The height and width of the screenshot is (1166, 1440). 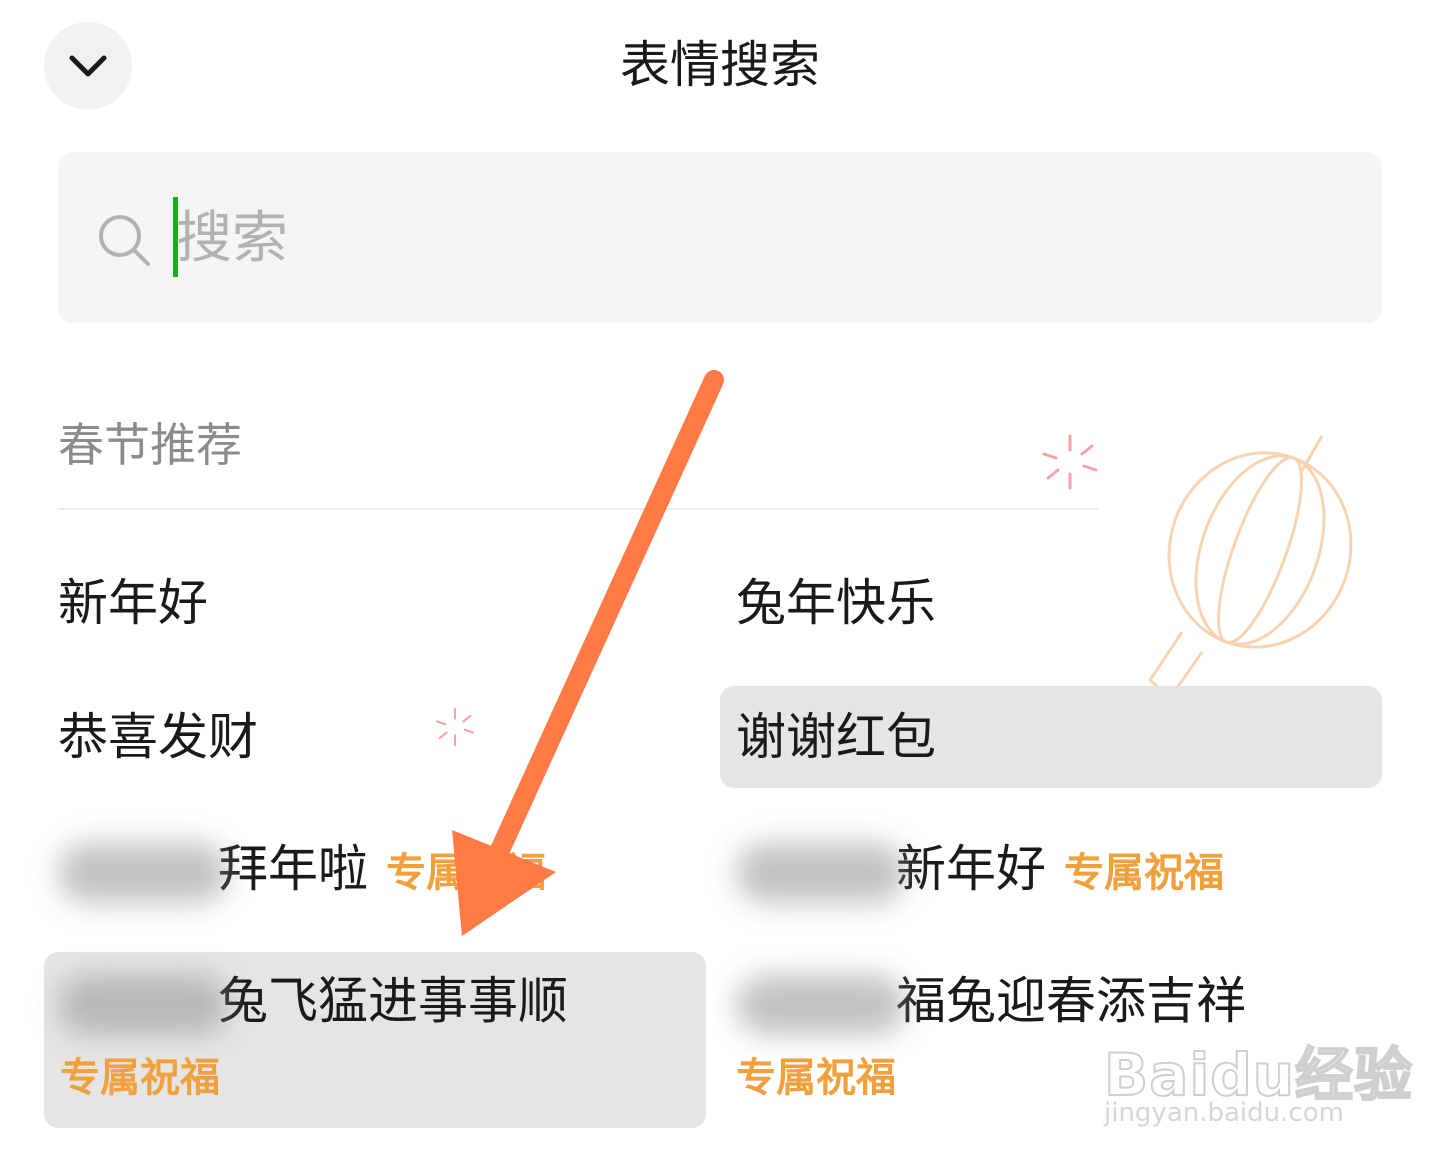 I want to click on suggestion-item: 拜年啦 专属祝福, so click(x=302, y=871).